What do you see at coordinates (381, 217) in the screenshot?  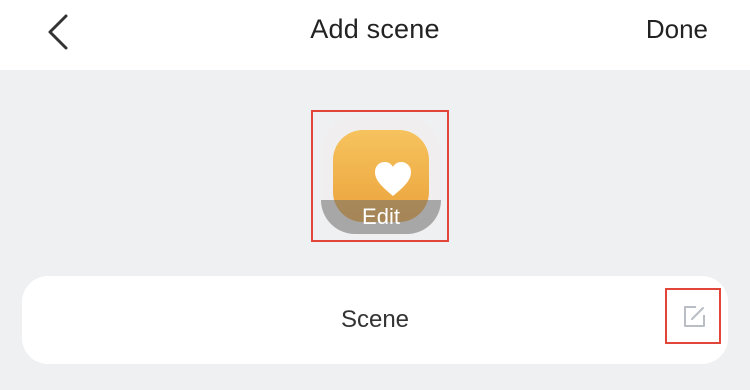 I see `edit-icon-label: Edit` at bounding box center [381, 217].